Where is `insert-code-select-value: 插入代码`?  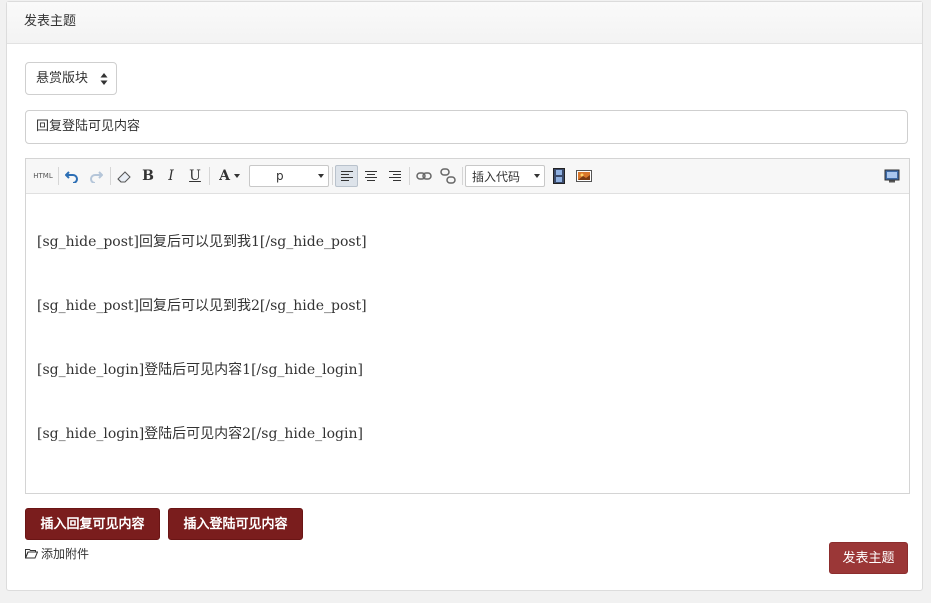 insert-code-select-value: 插入代码 is located at coordinates (496, 176).